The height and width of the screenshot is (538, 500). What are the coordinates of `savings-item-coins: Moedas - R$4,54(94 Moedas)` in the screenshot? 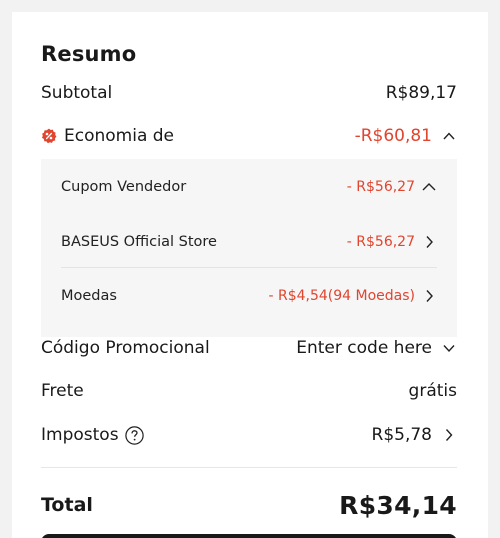 It's located at (249, 296).